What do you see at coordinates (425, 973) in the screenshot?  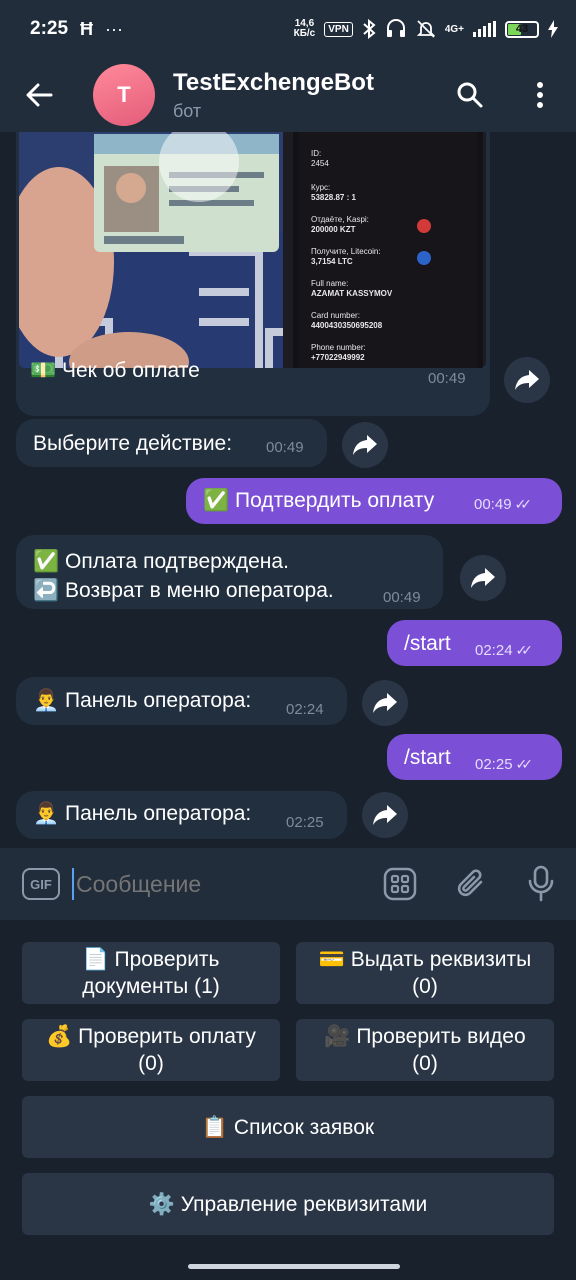 I see `issue-requisites-button: 💳 Выдать реквизиты (0)` at bounding box center [425, 973].